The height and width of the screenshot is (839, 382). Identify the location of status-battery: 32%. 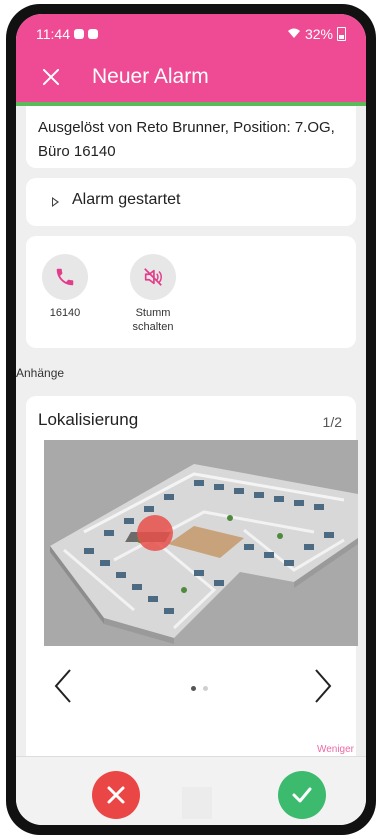
(318, 34).